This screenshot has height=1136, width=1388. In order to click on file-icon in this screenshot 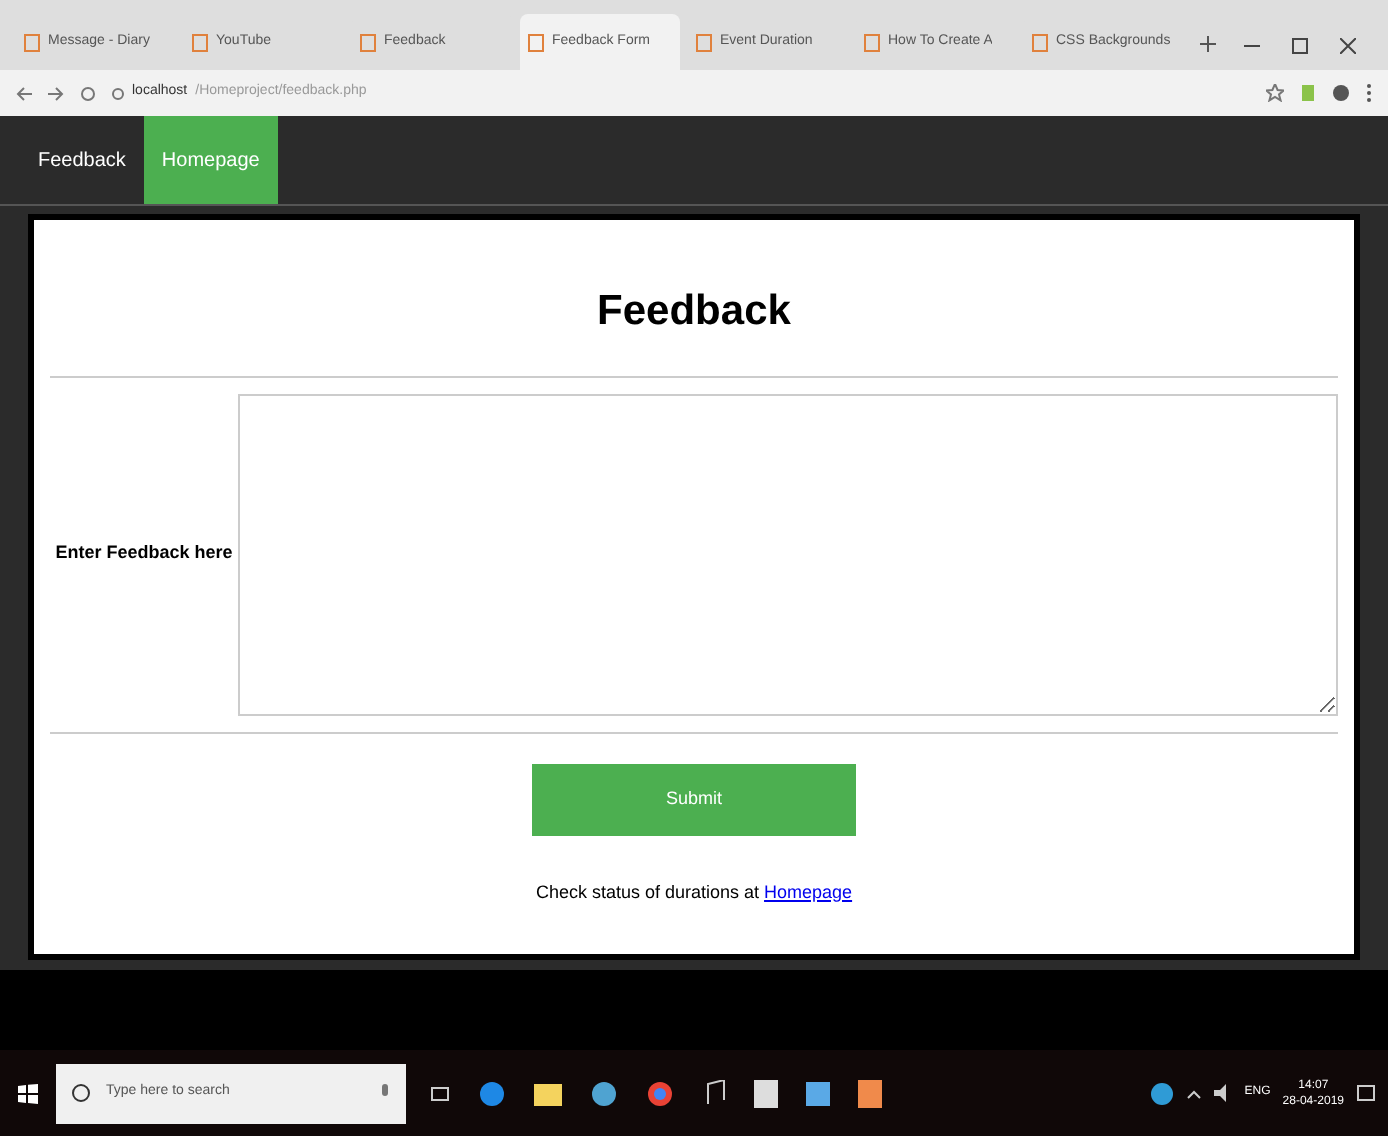, I will do `click(870, 1093)`.